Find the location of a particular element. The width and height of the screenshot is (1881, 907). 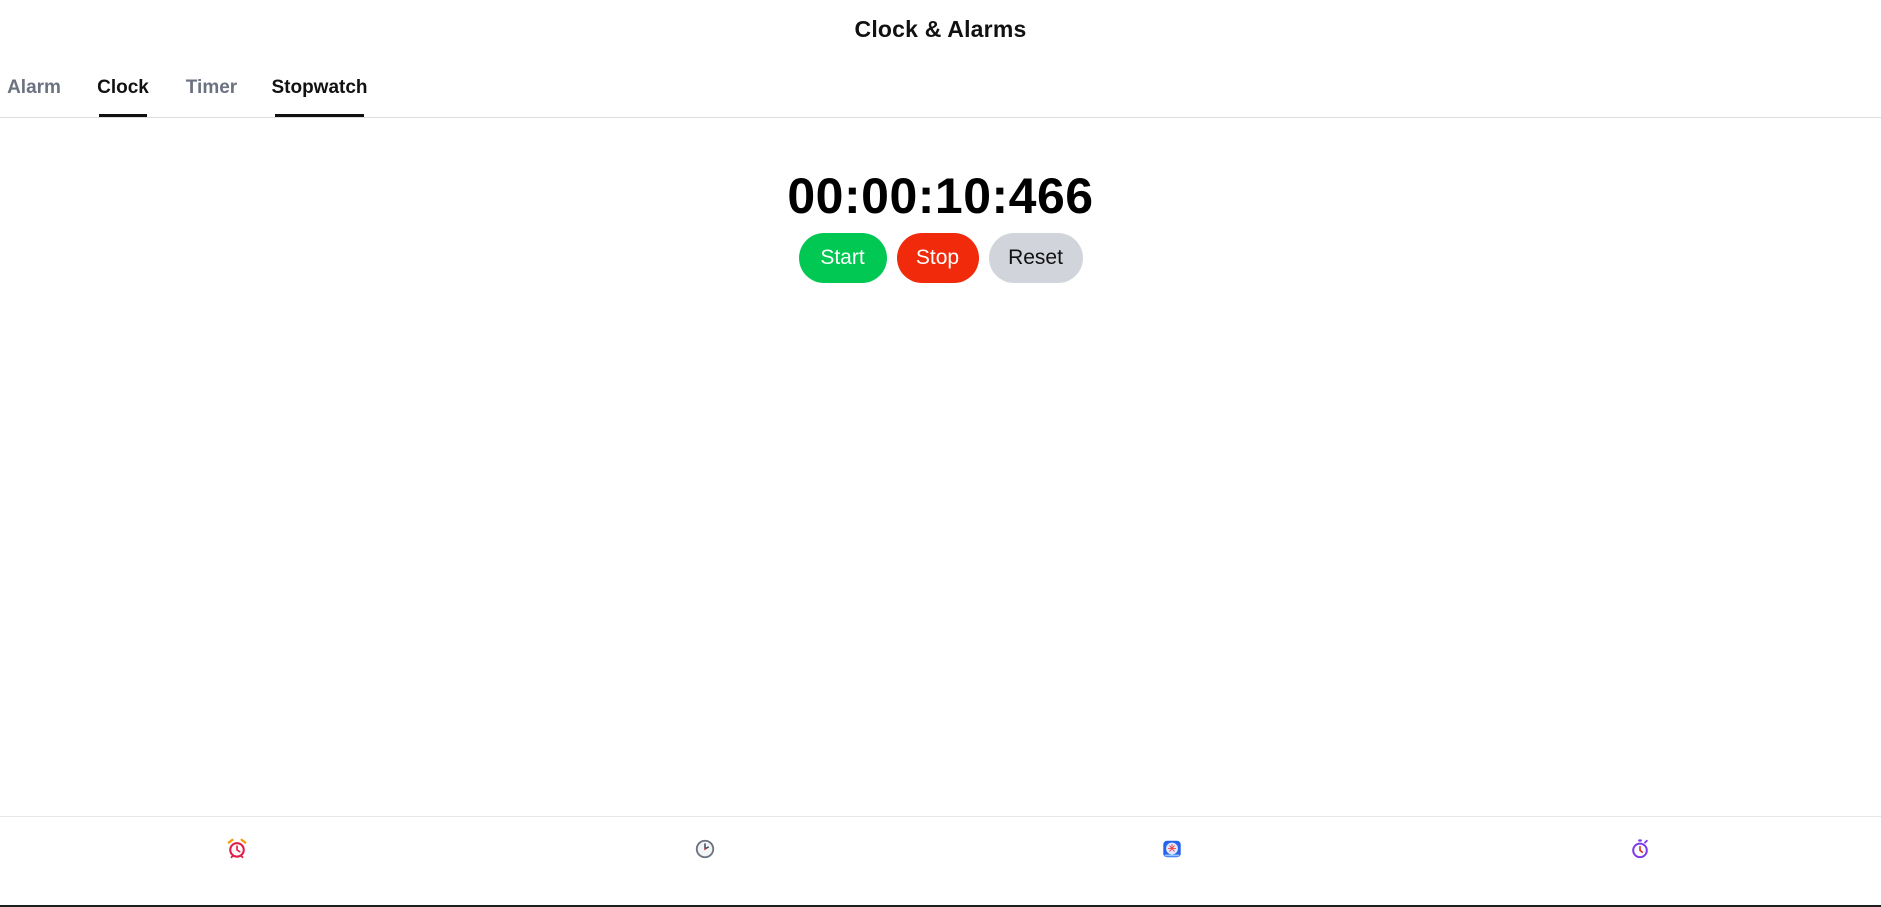

stopwatch-controls: Start Stop Reset is located at coordinates (940, 258).